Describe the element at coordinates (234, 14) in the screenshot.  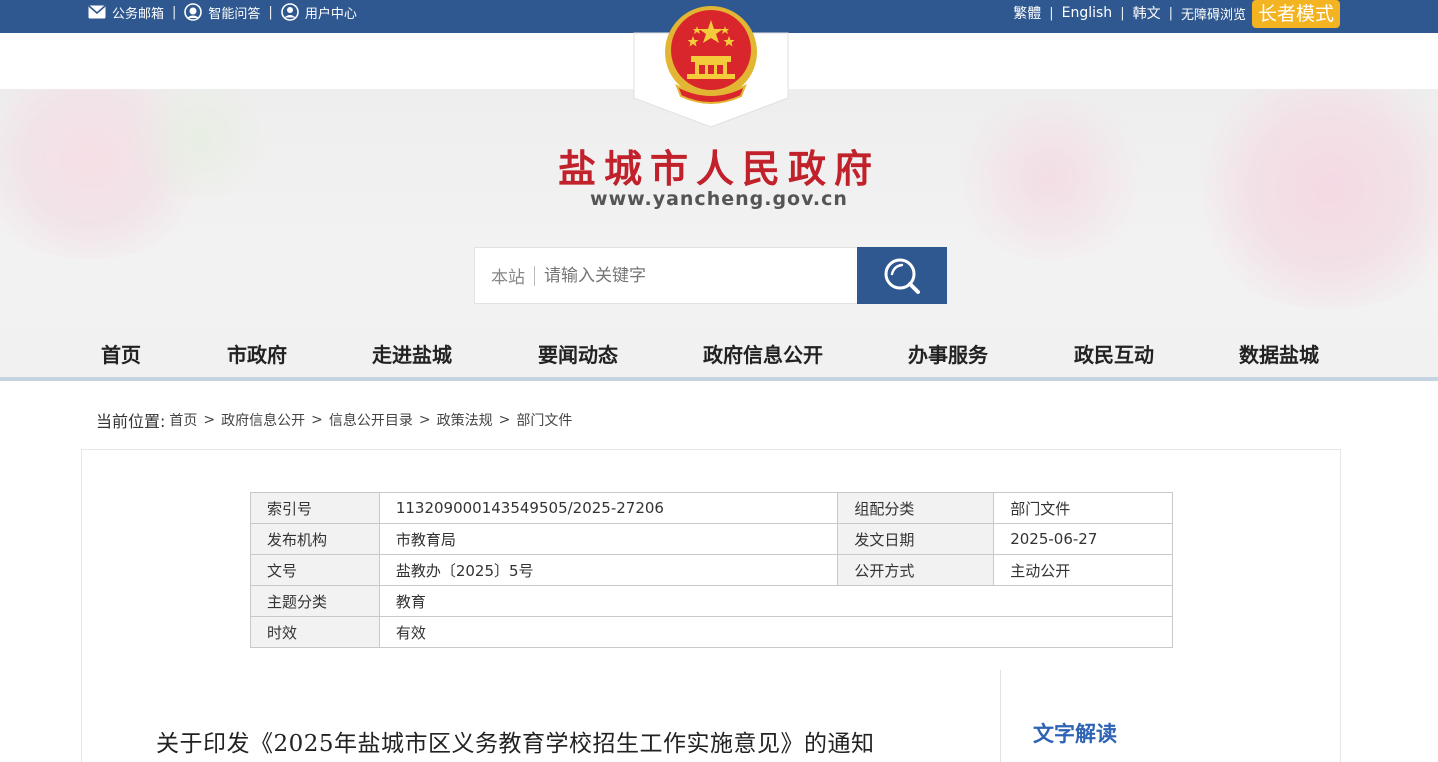
I see `smart-qa-label: 智能问答` at that location.